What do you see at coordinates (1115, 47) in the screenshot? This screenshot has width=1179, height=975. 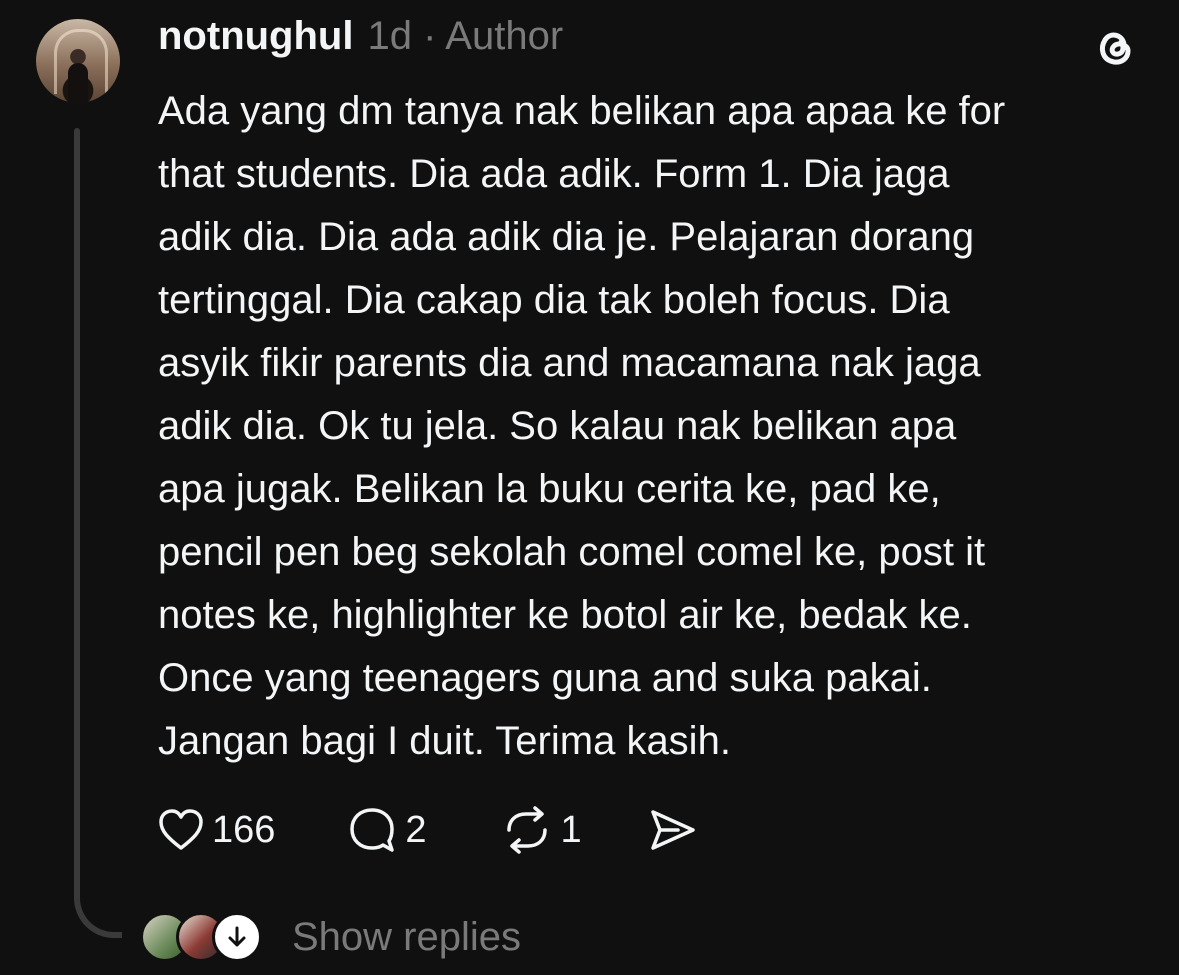 I see `threads-logo-icon` at bounding box center [1115, 47].